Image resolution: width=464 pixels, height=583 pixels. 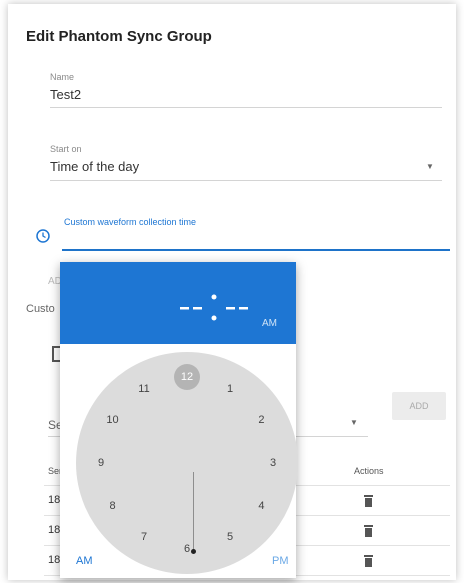 What do you see at coordinates (144, 389) in the screenshot?
I see `dial-hour-11: 11` at bounding box center [144, 389].